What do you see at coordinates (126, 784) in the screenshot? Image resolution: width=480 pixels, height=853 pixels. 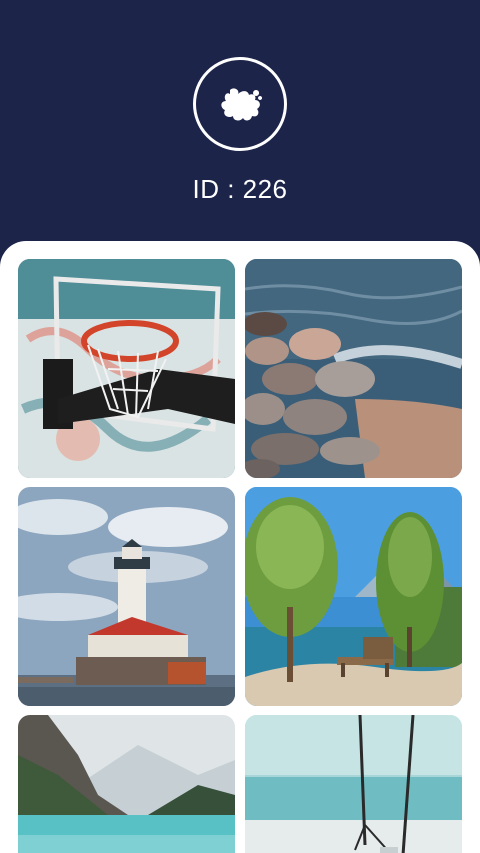 I see `gallery-image-mountain-lake` at bounding box center [126, 784].